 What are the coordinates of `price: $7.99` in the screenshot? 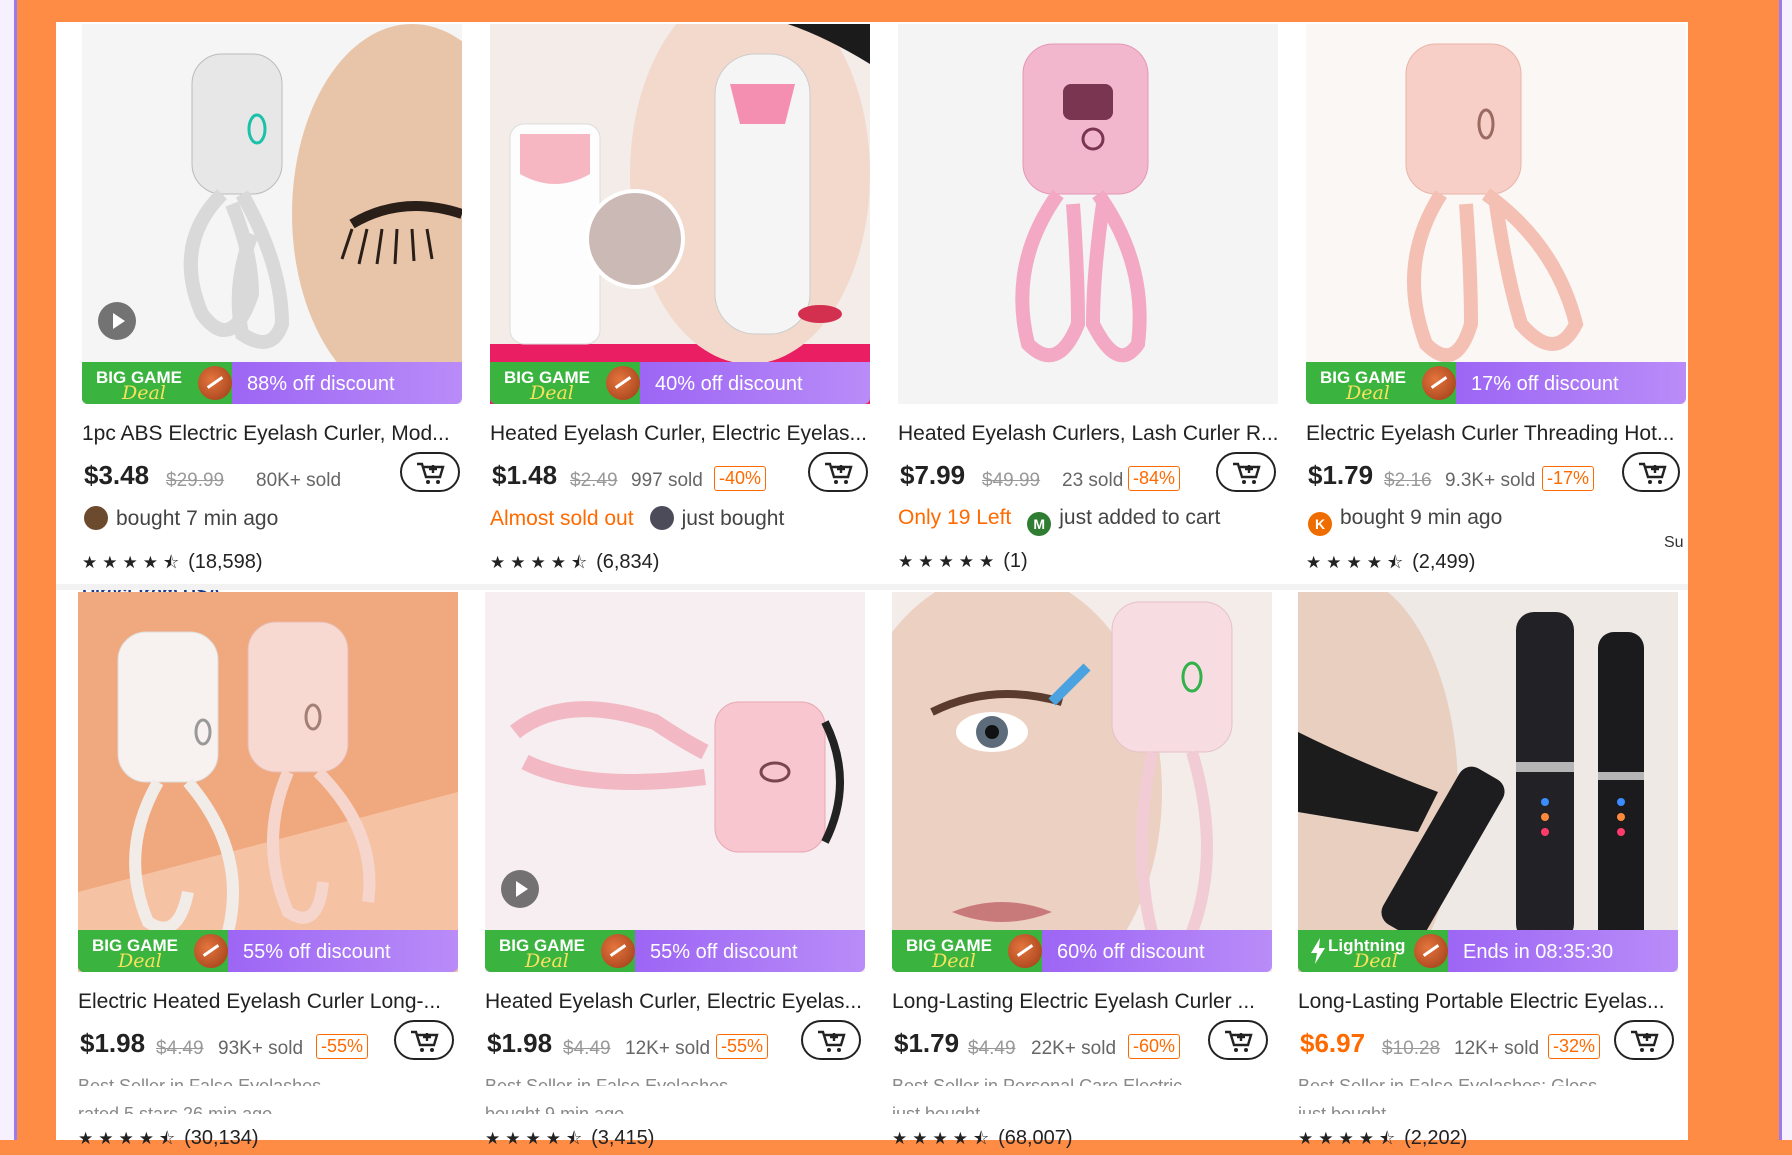 It's located at (933, 475).